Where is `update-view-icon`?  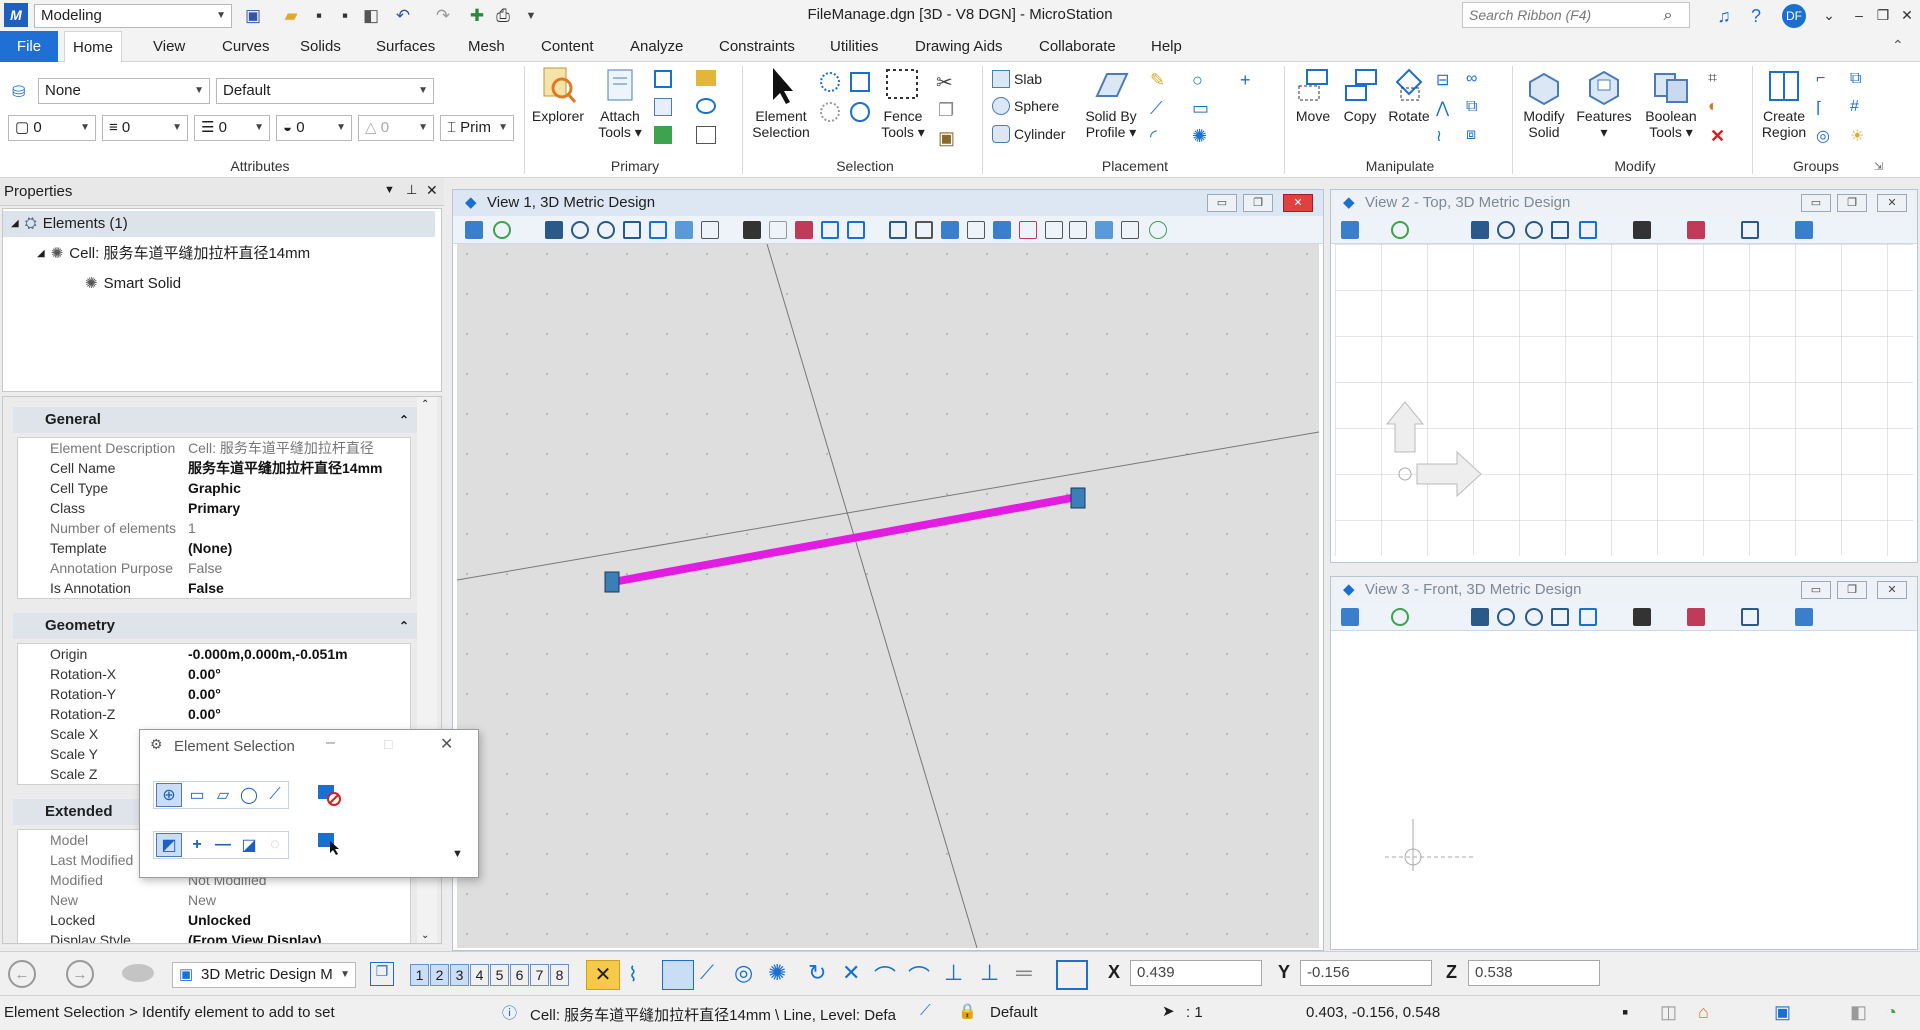
update-view-icon is located at coordinates (554, 230).